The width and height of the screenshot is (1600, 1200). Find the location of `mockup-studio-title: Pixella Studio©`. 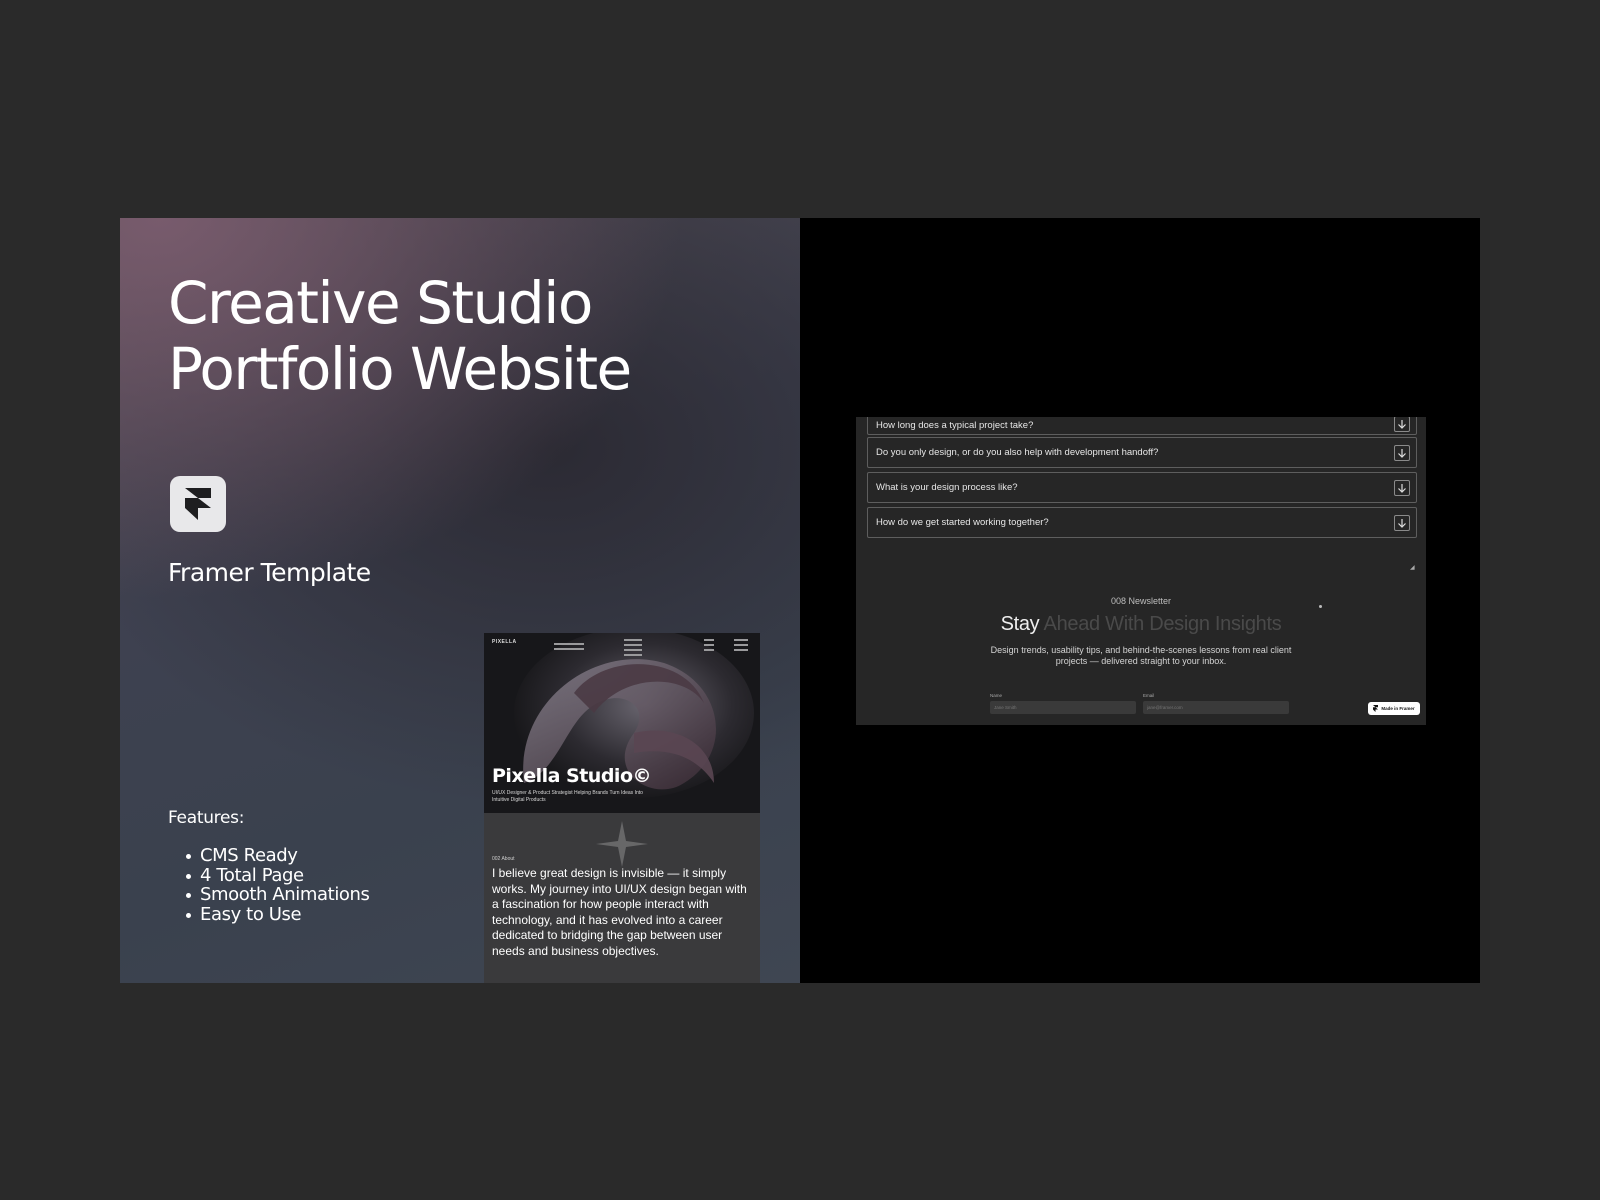

mockup-studio-title: Pixella Studio© is located at coordinates (572, 776).